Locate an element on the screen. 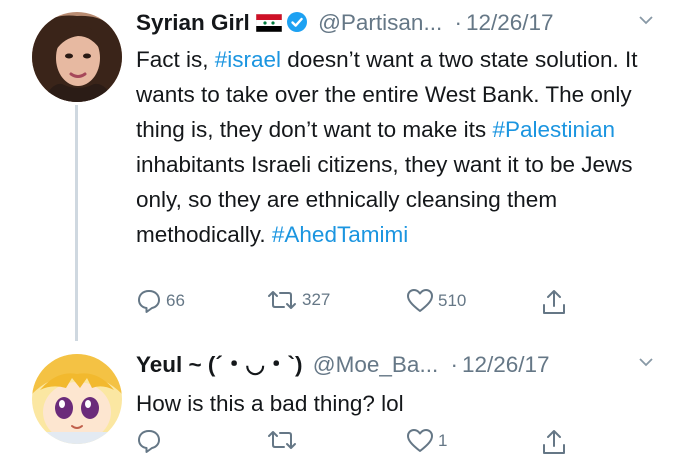  like-count: 510 is located at coordinates (452, 300).